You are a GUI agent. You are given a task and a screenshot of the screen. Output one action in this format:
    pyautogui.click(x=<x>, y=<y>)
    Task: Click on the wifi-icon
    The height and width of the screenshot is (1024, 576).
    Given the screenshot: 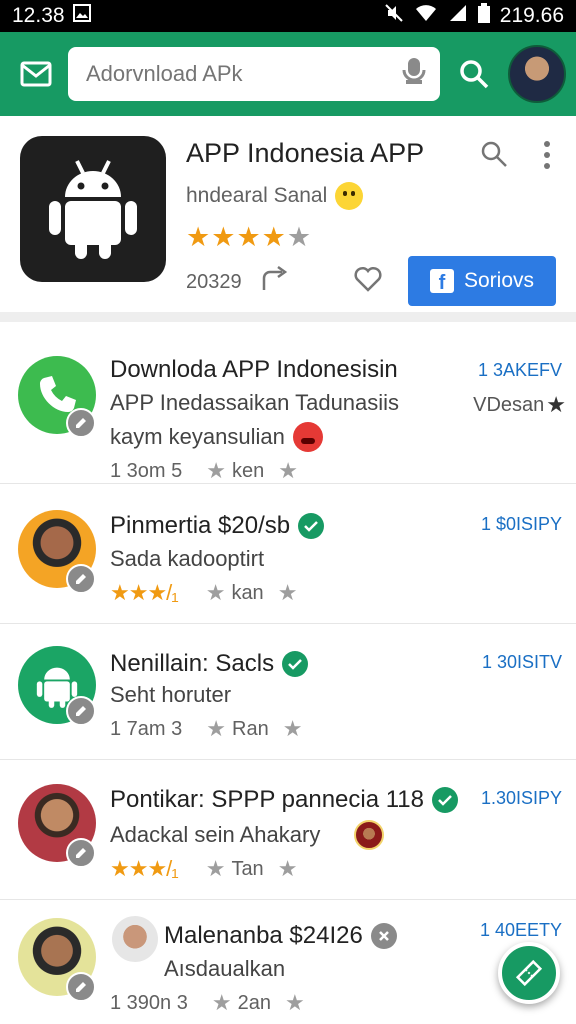 What is the action you would take?
    pyautogui.click(x=426, y=16)
    